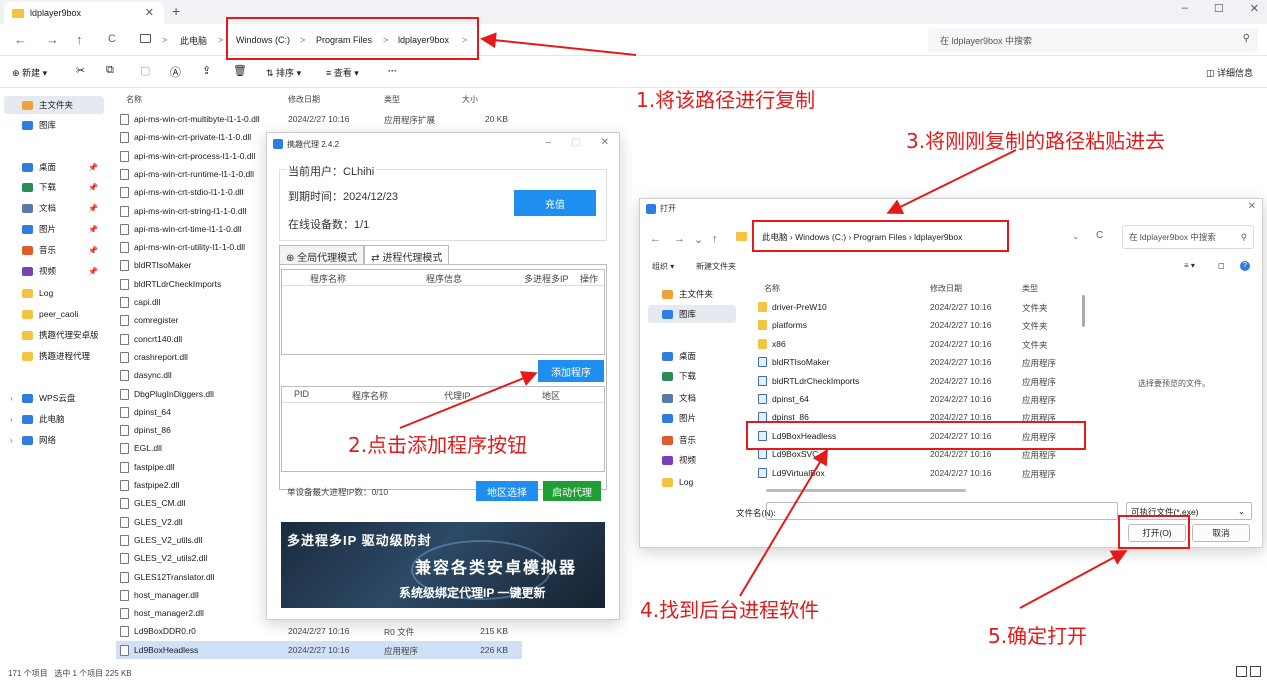  Describe the element at coordinates (470, 99) in the screenshot. I see `column-size-header: 大小` at that location.